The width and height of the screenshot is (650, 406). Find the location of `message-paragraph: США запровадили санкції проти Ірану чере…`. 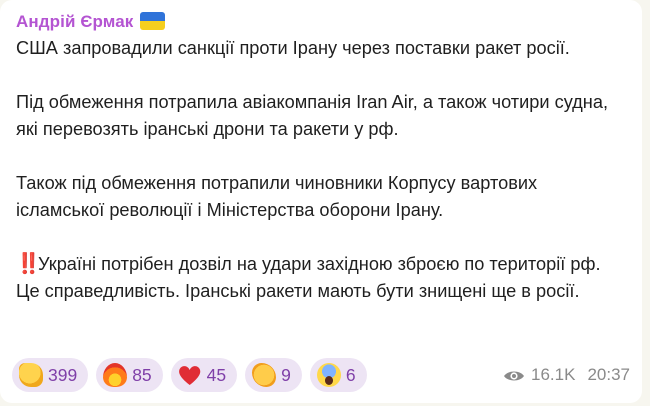

message-paragraph: США запровадили санкції проти Ірану чере… is located at coordinates (293, 48).